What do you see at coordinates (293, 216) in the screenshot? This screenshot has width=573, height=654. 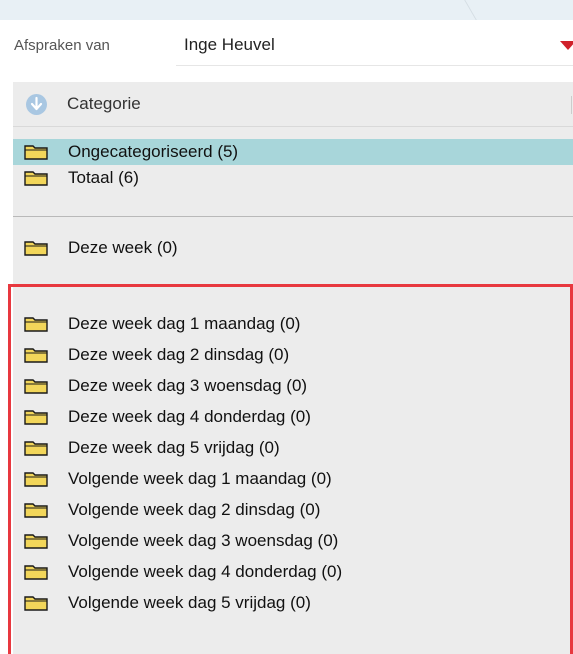 I see `group-divider` at bounding box center [293, 216].